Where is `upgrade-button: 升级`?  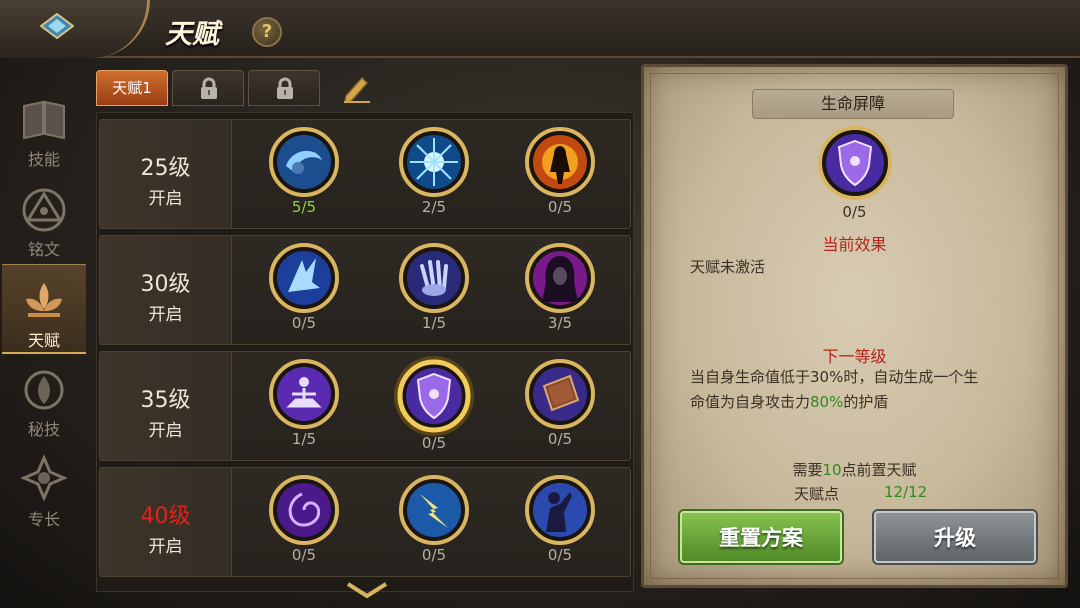 upgrade-button: 升级 is located at coordinates (955, 537).